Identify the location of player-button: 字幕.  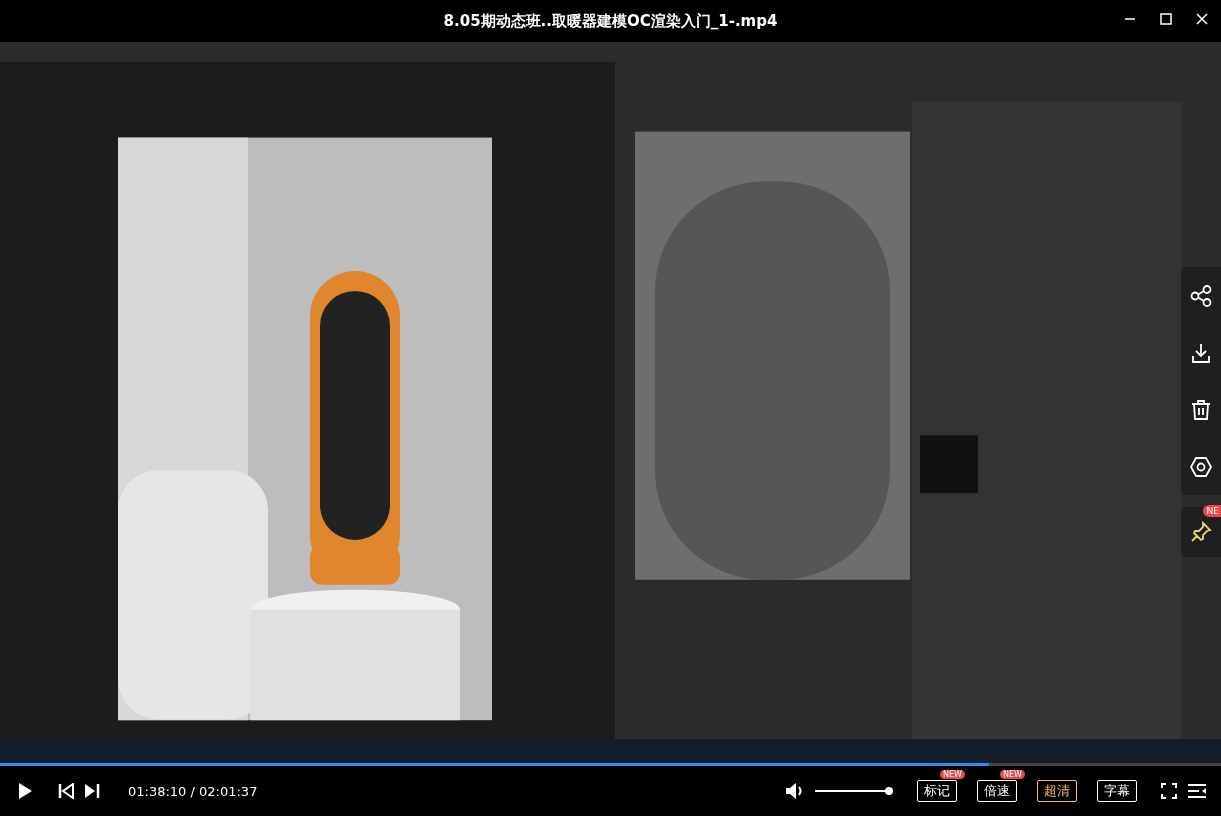
(1117, 791).